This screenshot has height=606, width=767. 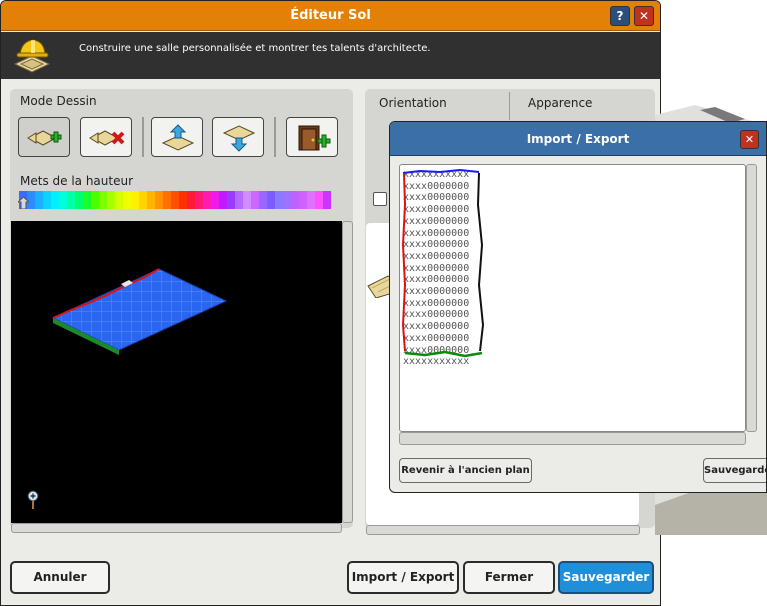 What do you see at coordinates (33, 500) in the screenshot?
I see `zoom-icon` at bounding box center [33, 500].